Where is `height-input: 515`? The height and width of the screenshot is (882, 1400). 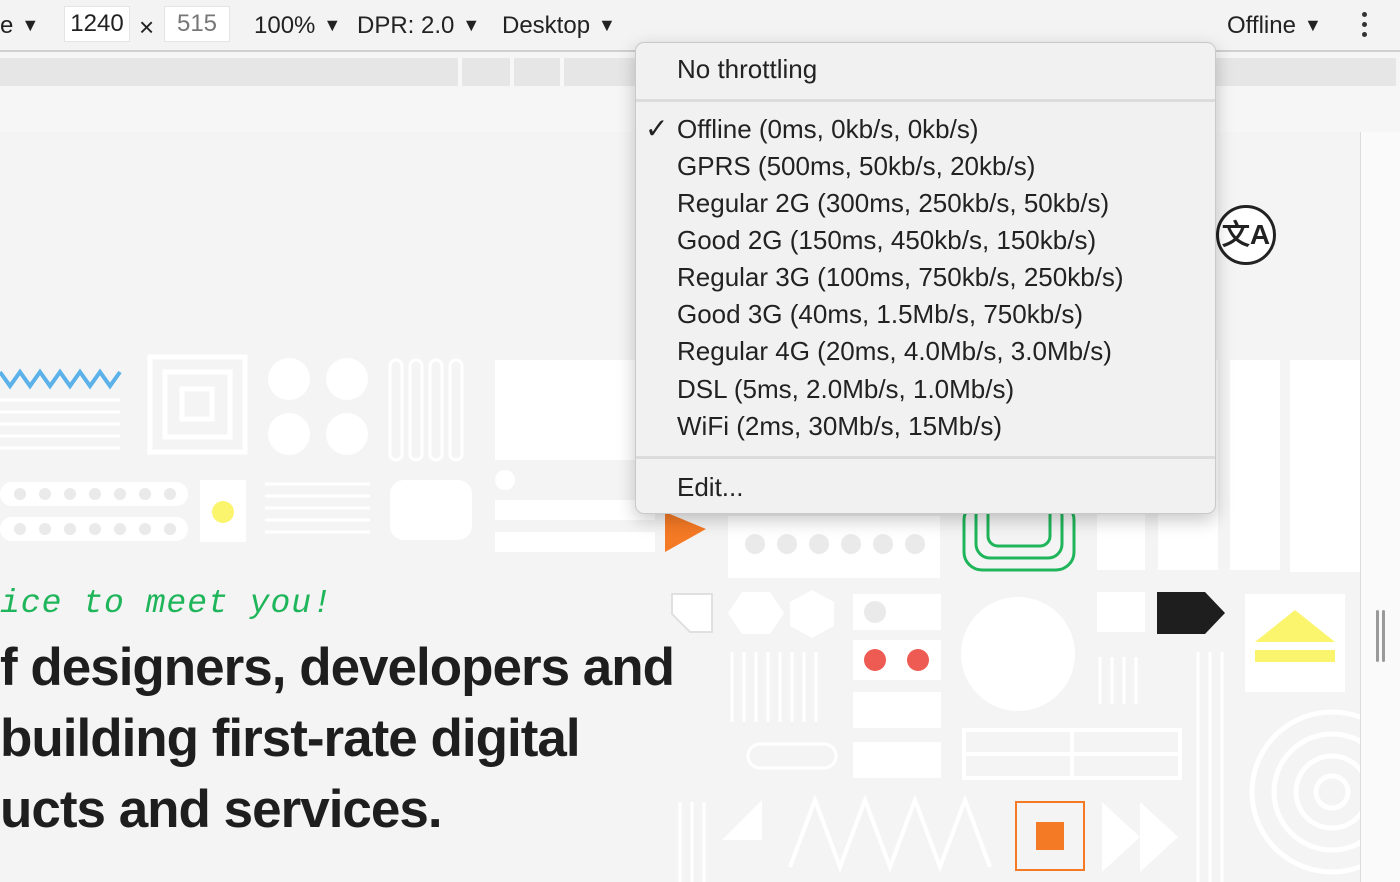
height-input: 515 is located at coordinates (197, 24).